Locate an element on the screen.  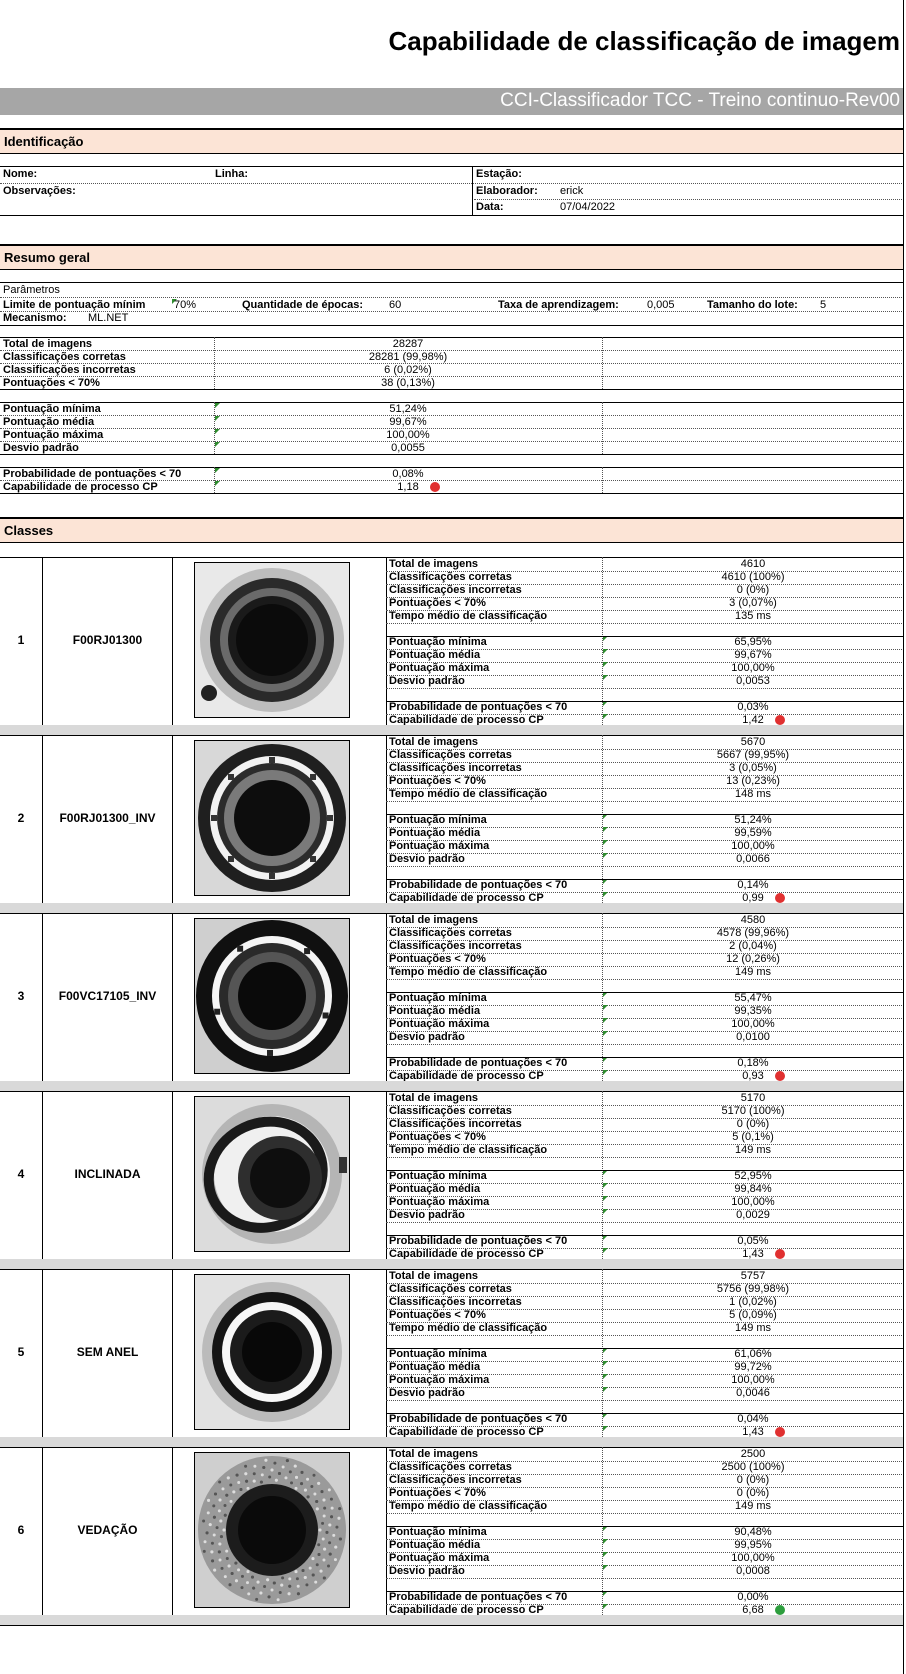
elaborador-value: erick is located at coordinates (572, 191).